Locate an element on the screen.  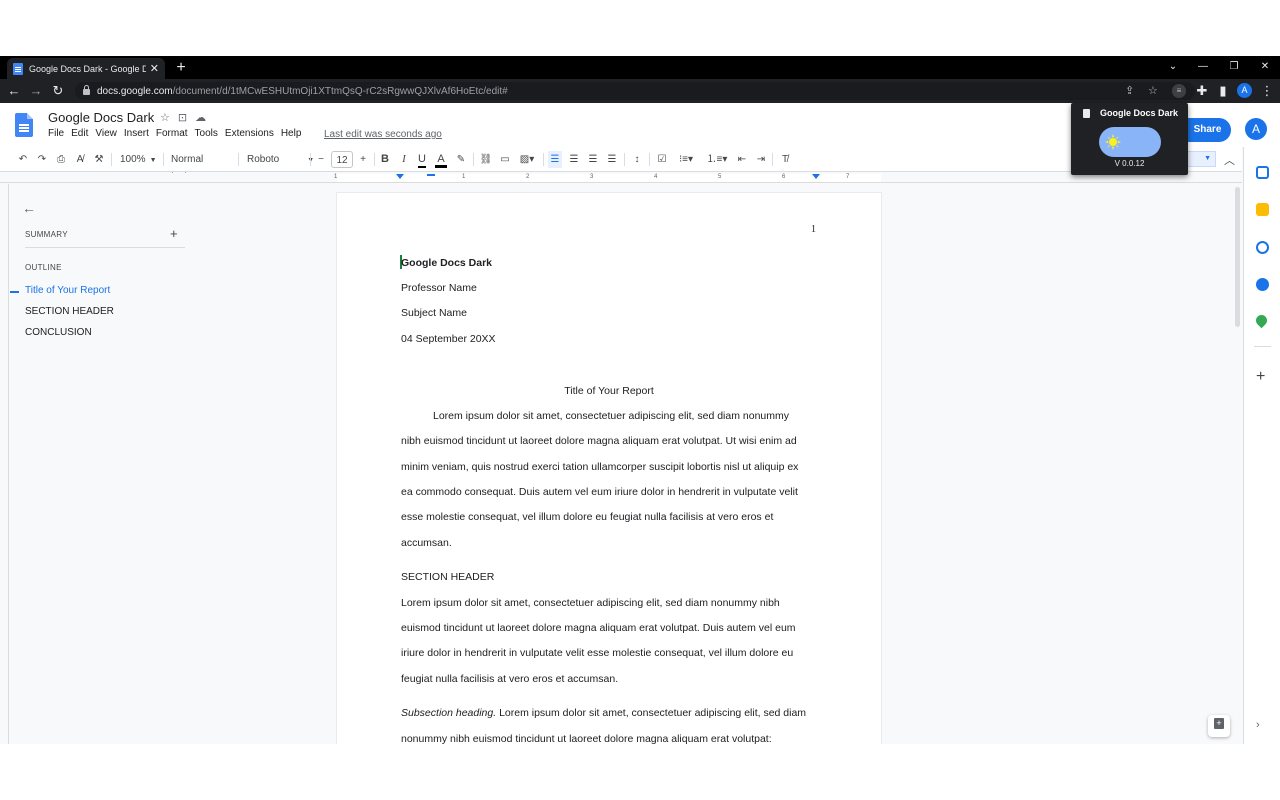
minimize-icon: — is located at coordinates (1203, 67).